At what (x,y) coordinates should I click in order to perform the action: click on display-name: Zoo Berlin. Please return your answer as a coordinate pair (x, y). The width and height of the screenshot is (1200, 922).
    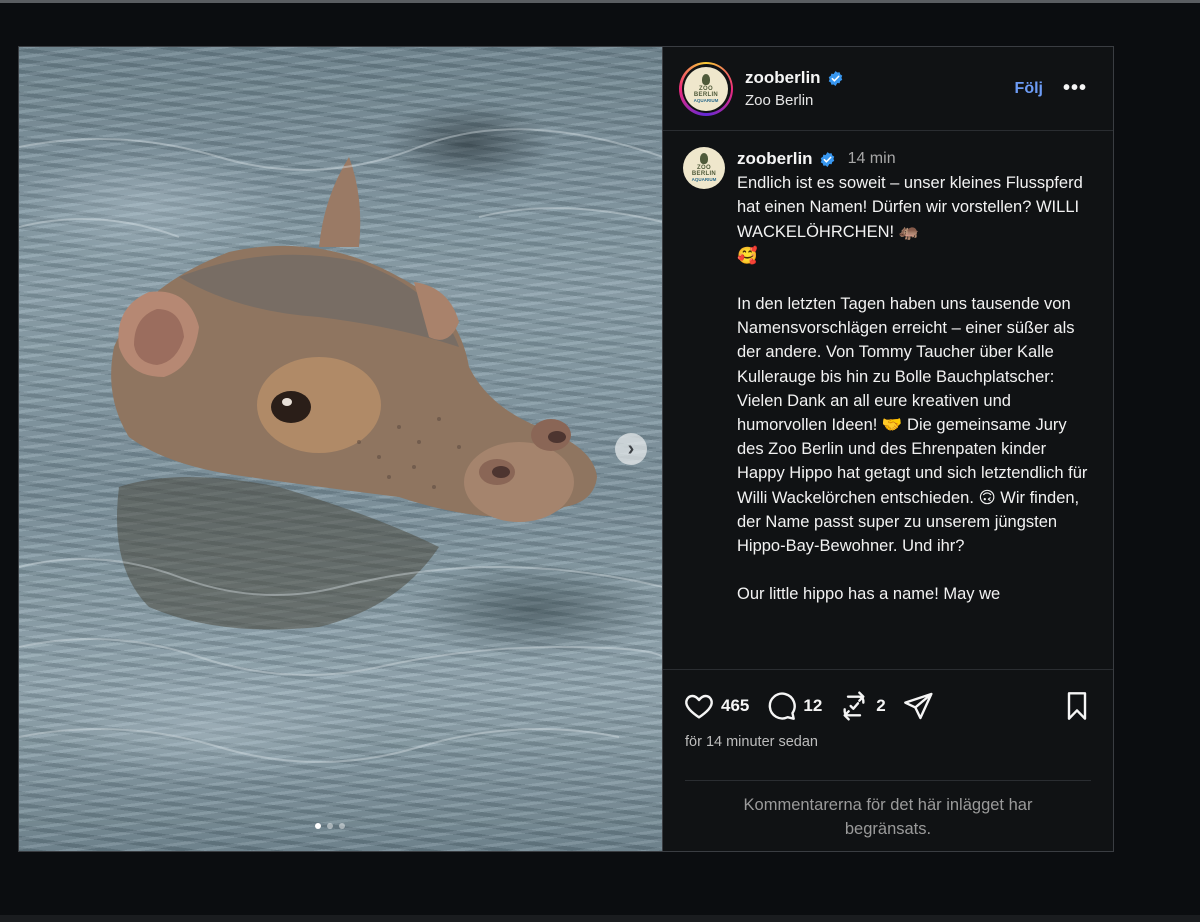
    Looking at the image, I should click on (779, 100).